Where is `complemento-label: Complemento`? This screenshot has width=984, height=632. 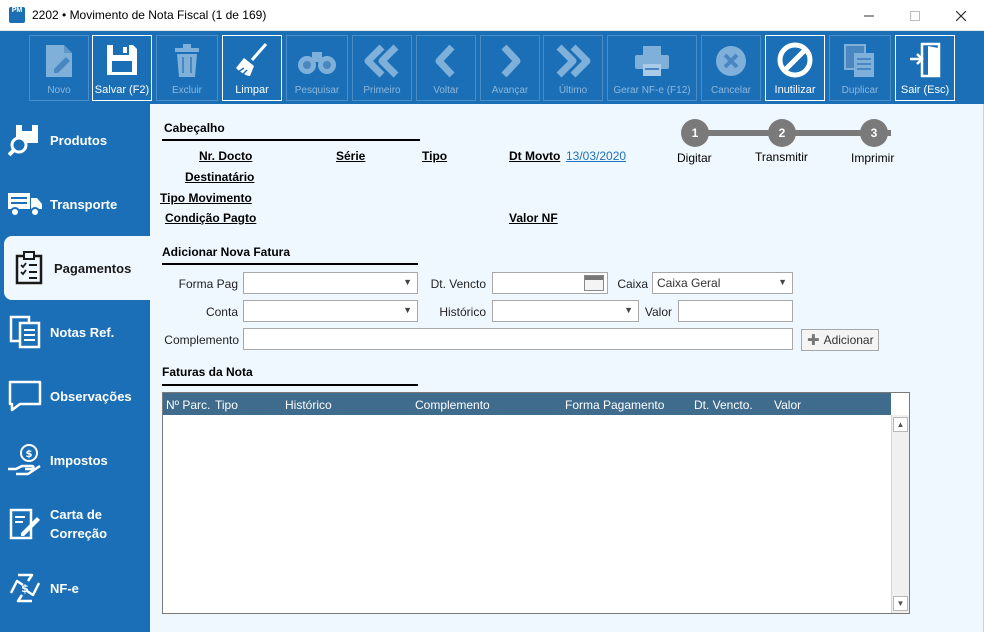 complemento-label: Complemento is located at coordinates (201, 340).